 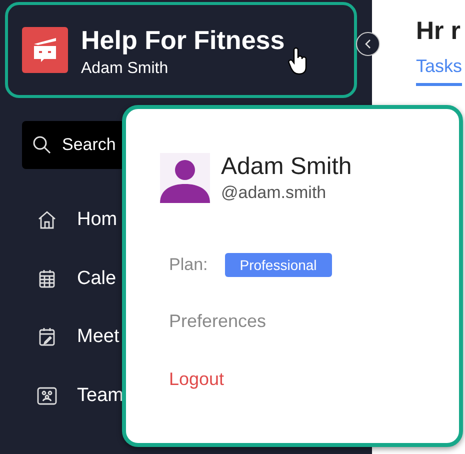 I want to click on page-title: Hr r, so click(x=439, y=31).